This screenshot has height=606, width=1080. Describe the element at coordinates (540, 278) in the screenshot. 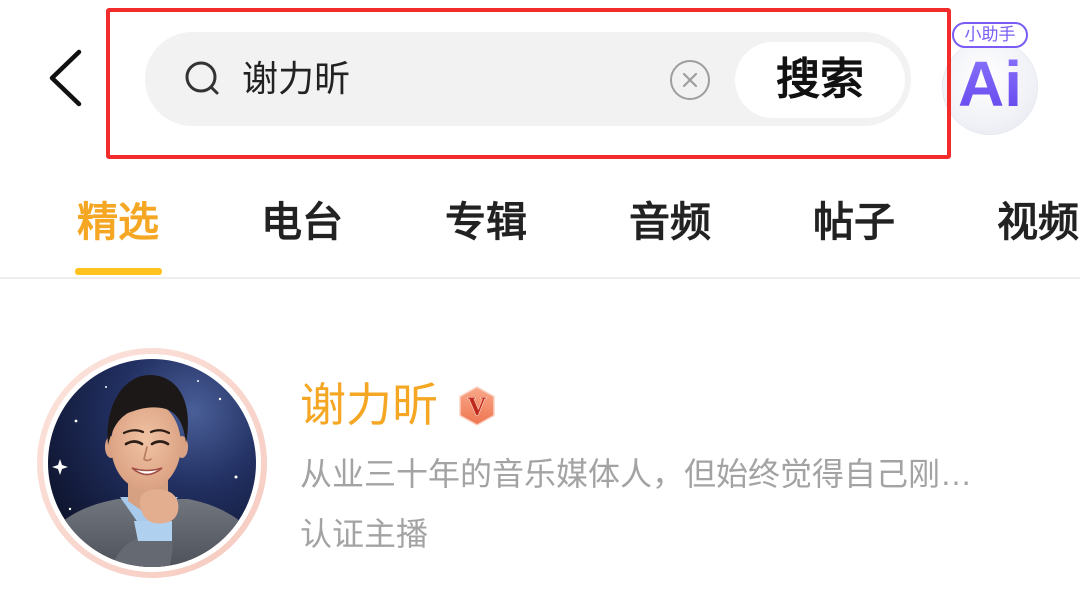

I see `tabs-divider` at that location.